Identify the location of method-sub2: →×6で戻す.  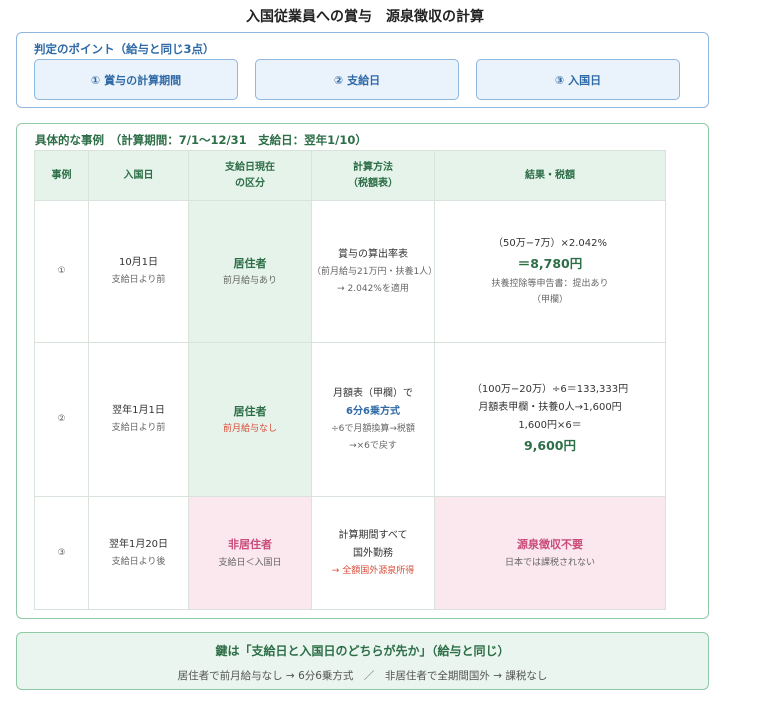
(373, 445).